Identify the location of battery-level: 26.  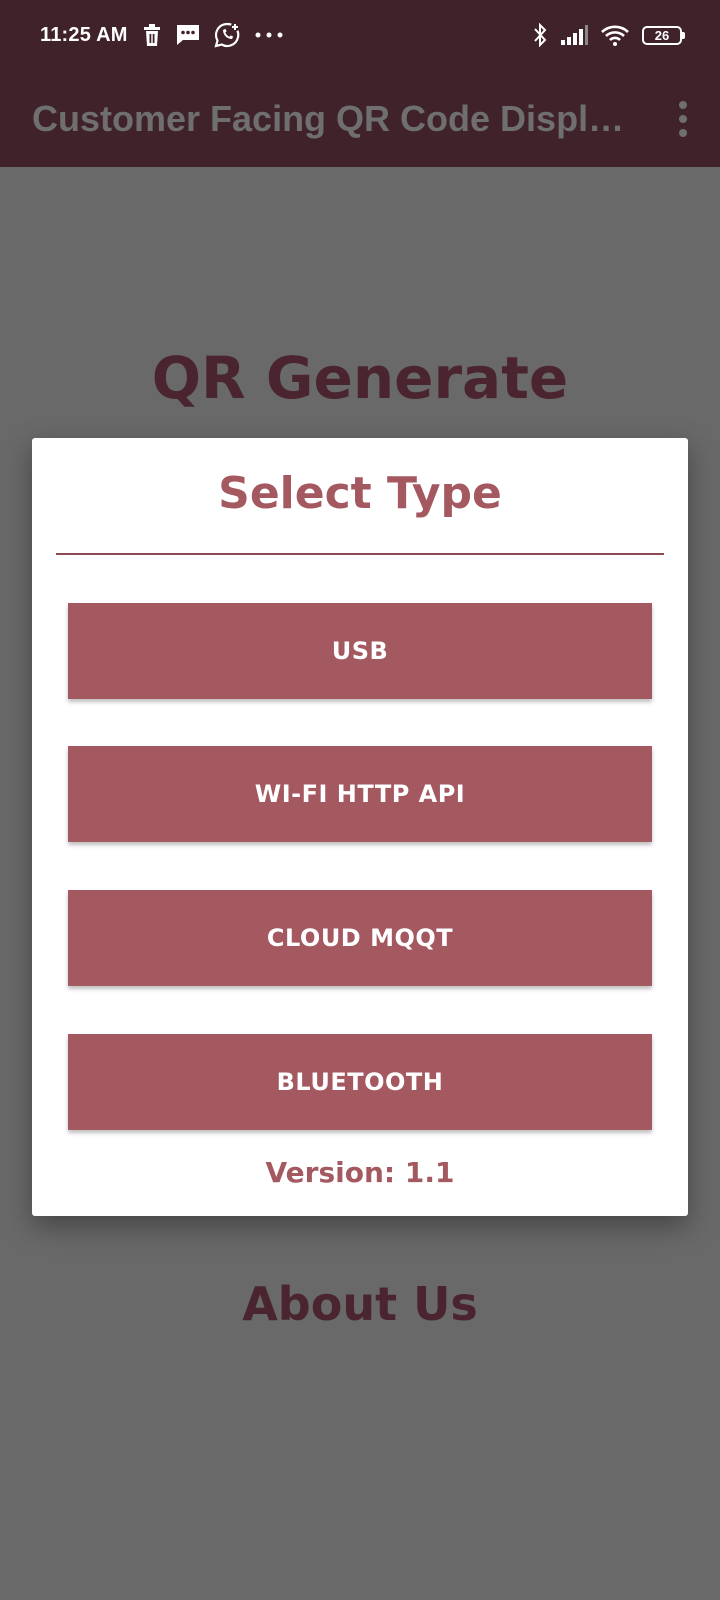
(662, 35).